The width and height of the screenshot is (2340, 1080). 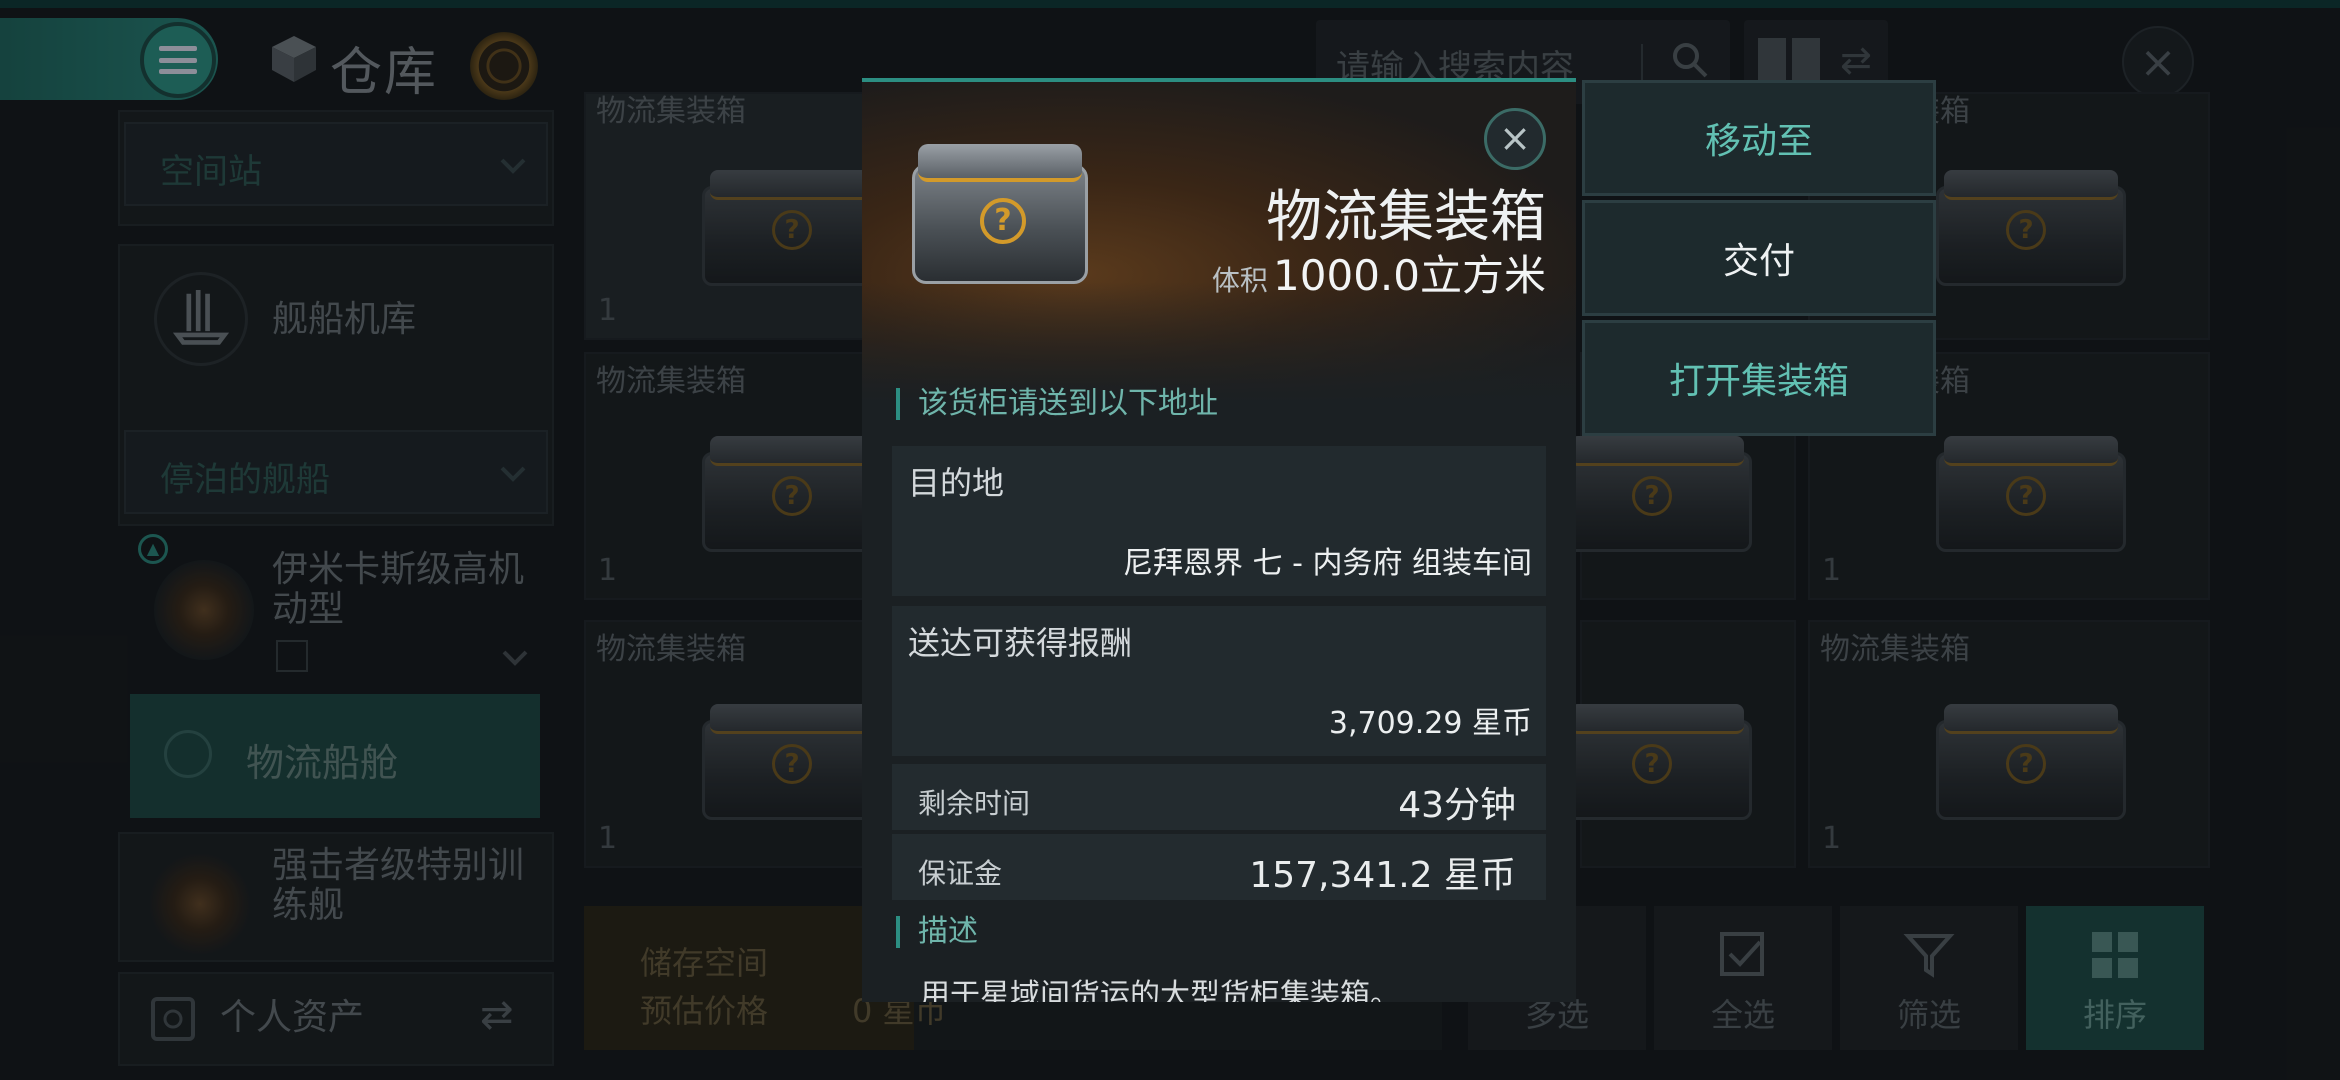 I want to click on deliver-button: 交付, so click(x=1759, y=258).